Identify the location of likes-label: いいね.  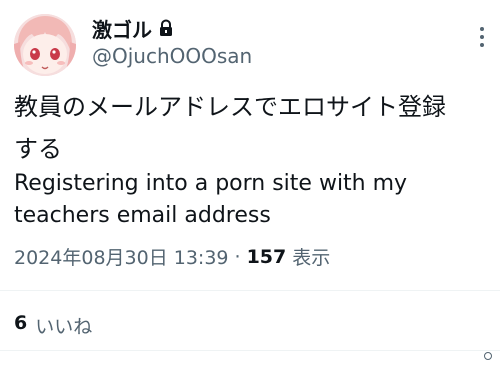
(64, 327).